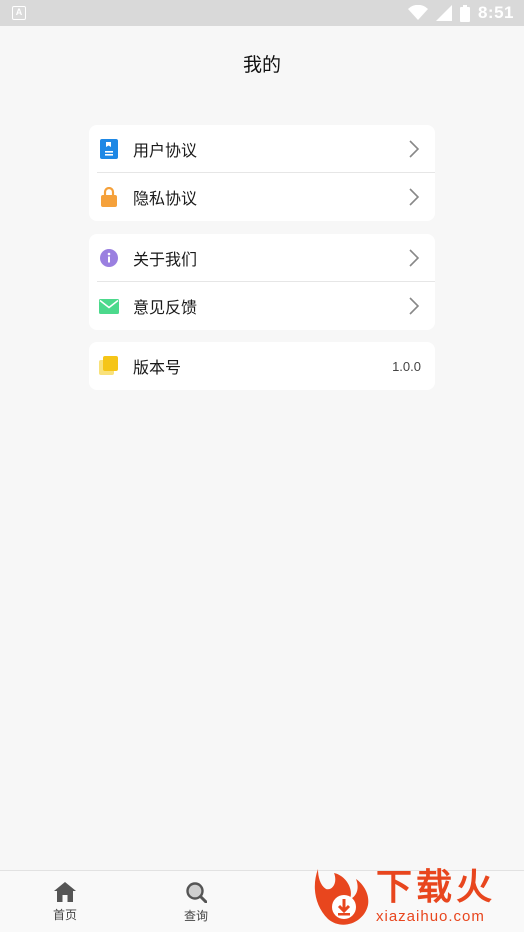 Image resolution: width=524 pixels, height=932 pixels. What do you see at coordinates (109, 258) in the screenshot?
I see `info-icon` at bounding box center [109, 258].